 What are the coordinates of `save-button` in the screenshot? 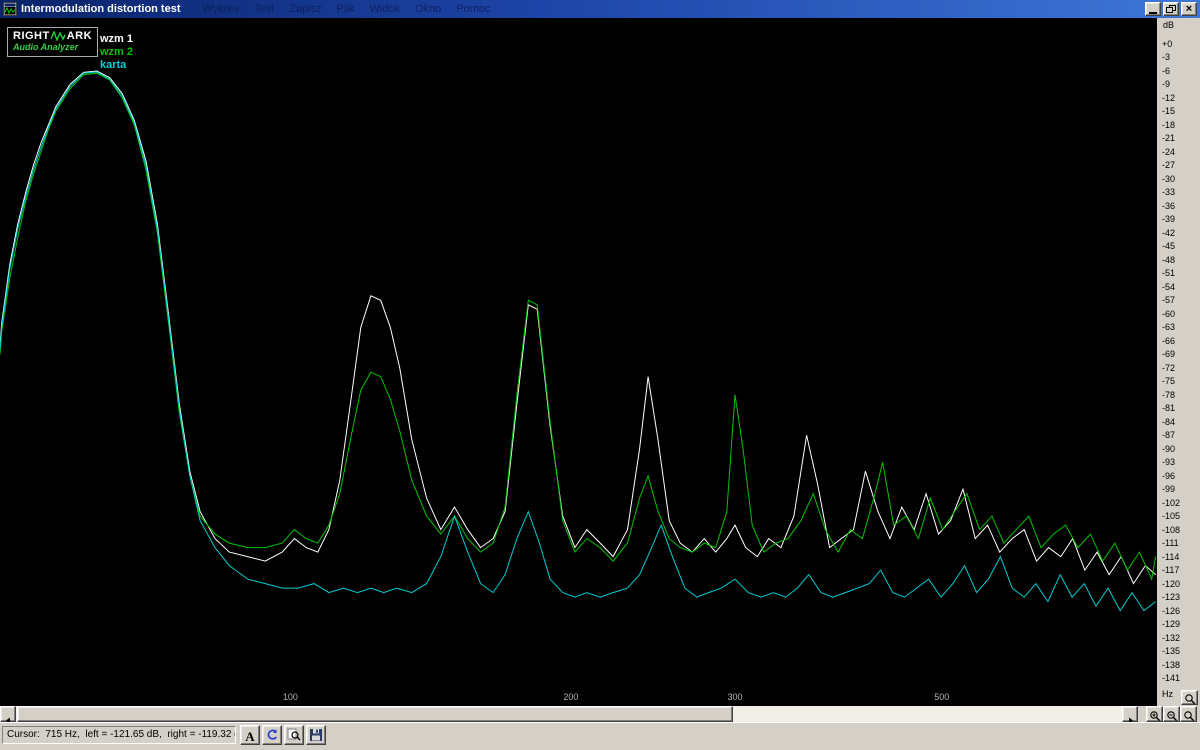 It's located at (316, 735).